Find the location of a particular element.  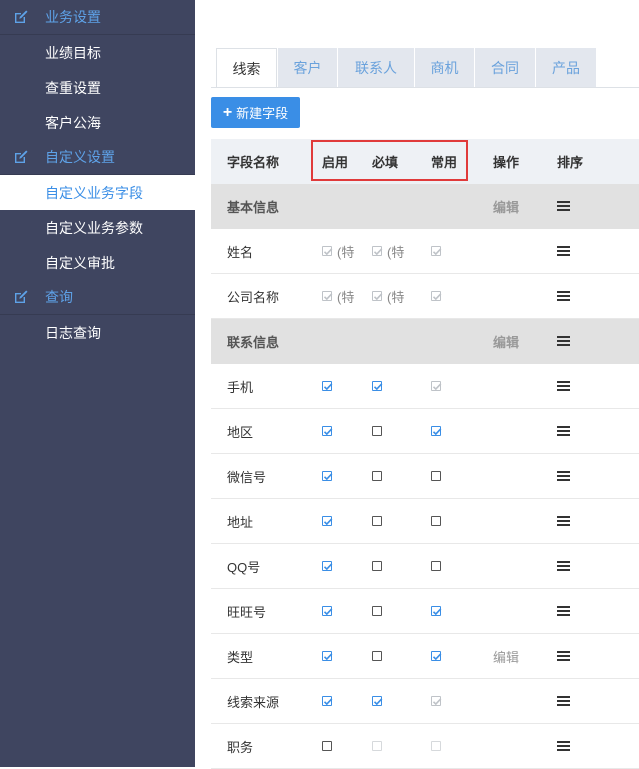

tab-item: 产品 is located at coordinates (566, 68).